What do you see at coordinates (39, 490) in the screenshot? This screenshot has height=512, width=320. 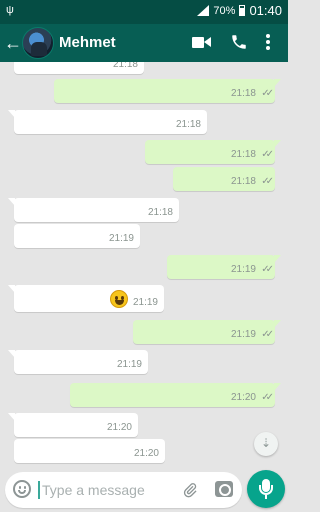 I see `text-cursor` at bounding box center [39, 490].